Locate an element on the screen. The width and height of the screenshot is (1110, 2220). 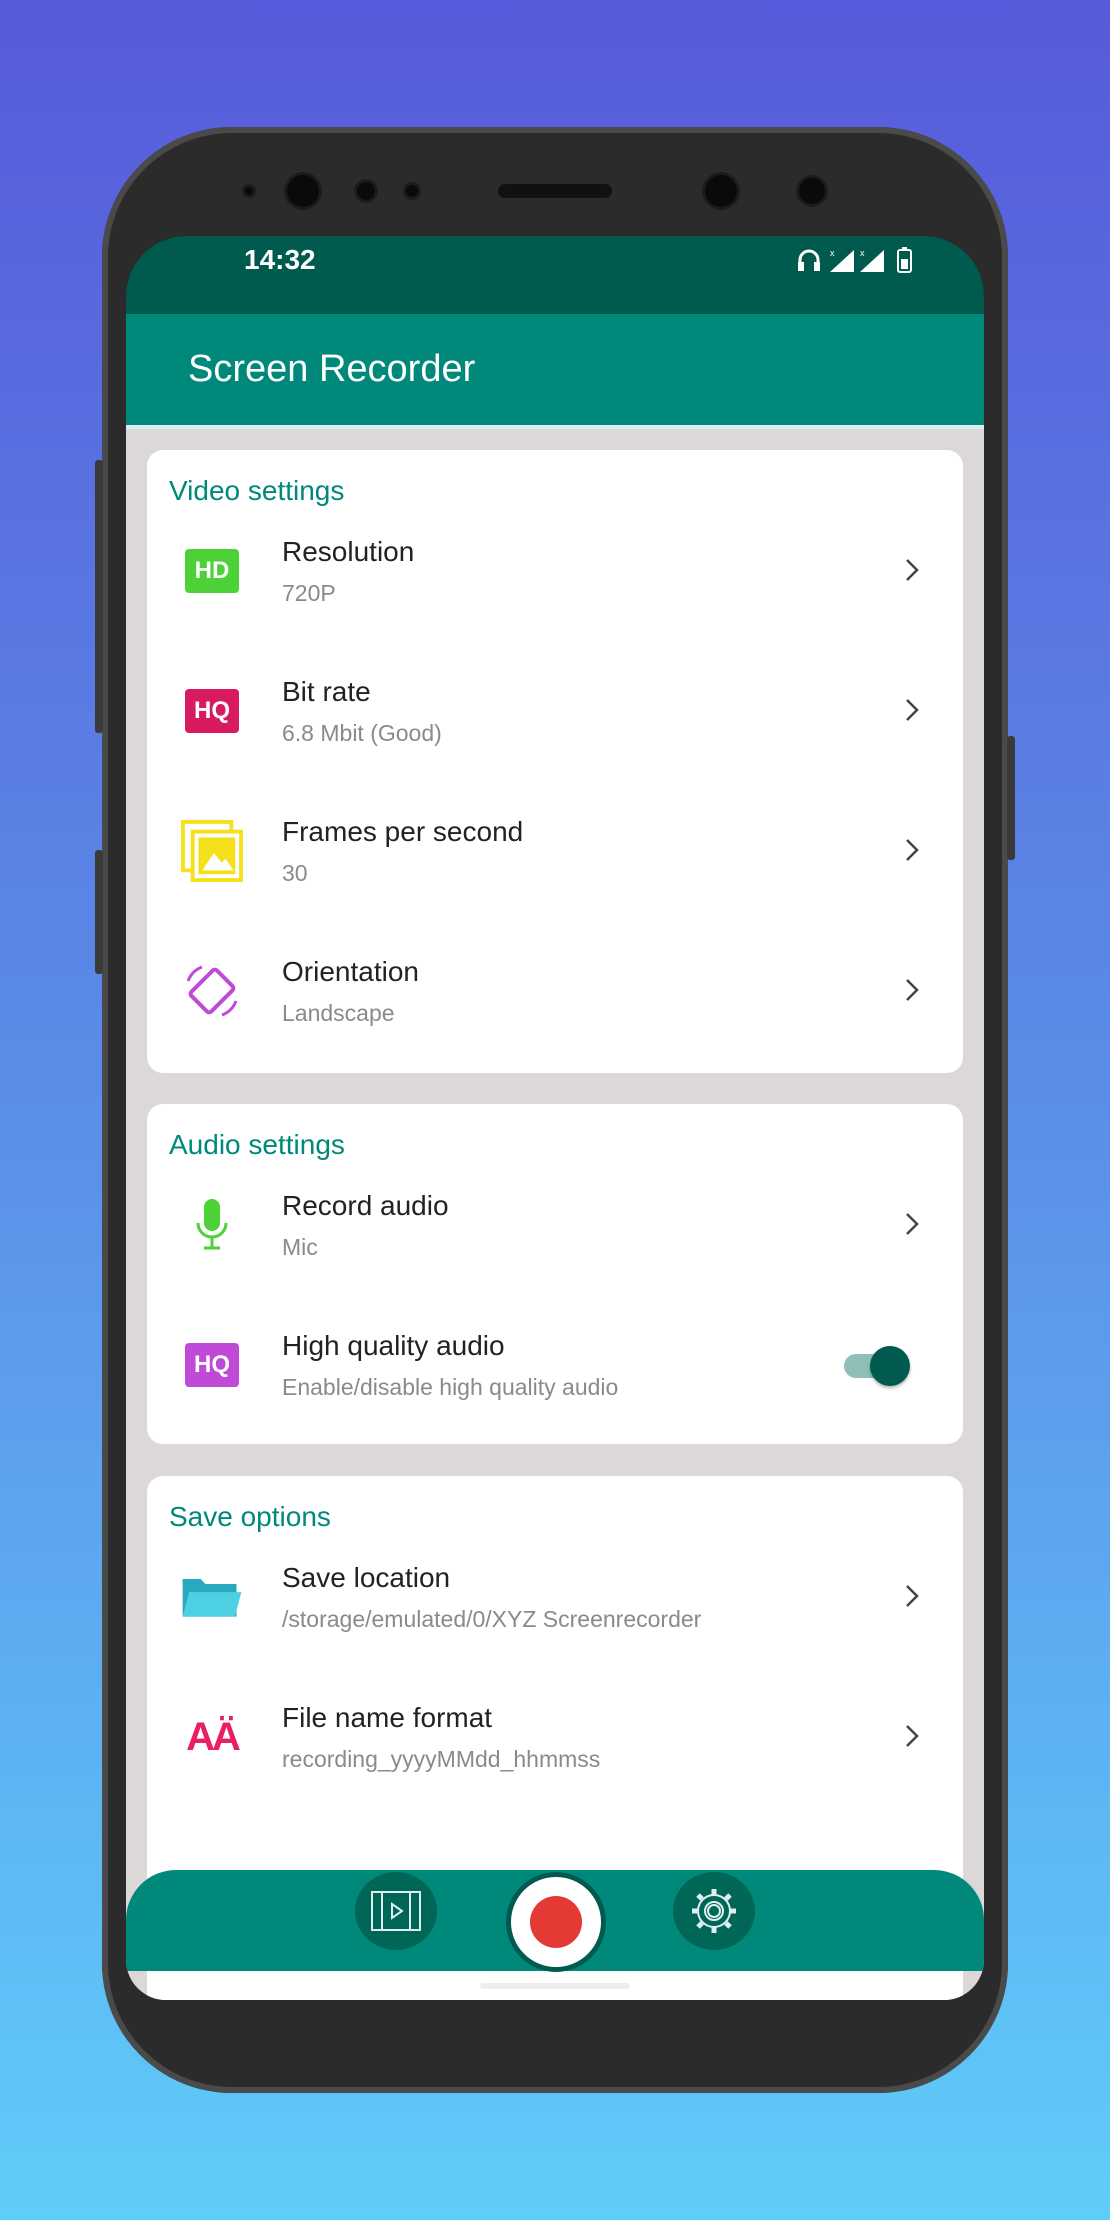
speaker is located at coordinates (555, 191).